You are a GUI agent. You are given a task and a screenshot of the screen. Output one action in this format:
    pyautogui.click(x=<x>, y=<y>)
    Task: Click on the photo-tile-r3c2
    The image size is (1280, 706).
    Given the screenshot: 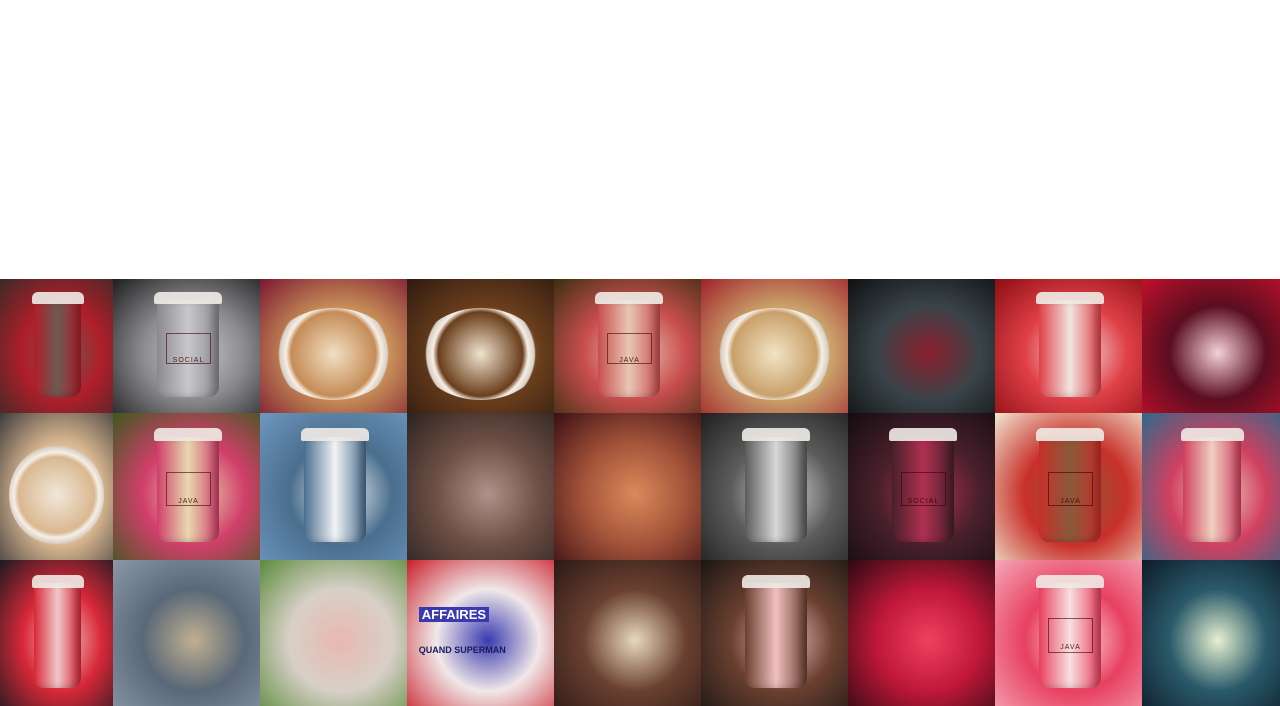 What is the action you would take?
    pyautogui.click(x=186, y=633)
    